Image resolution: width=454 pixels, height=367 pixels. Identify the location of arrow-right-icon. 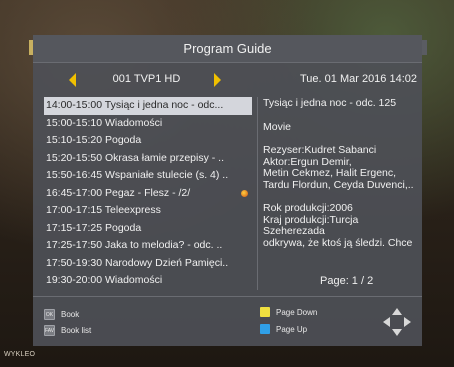
(217, 80).